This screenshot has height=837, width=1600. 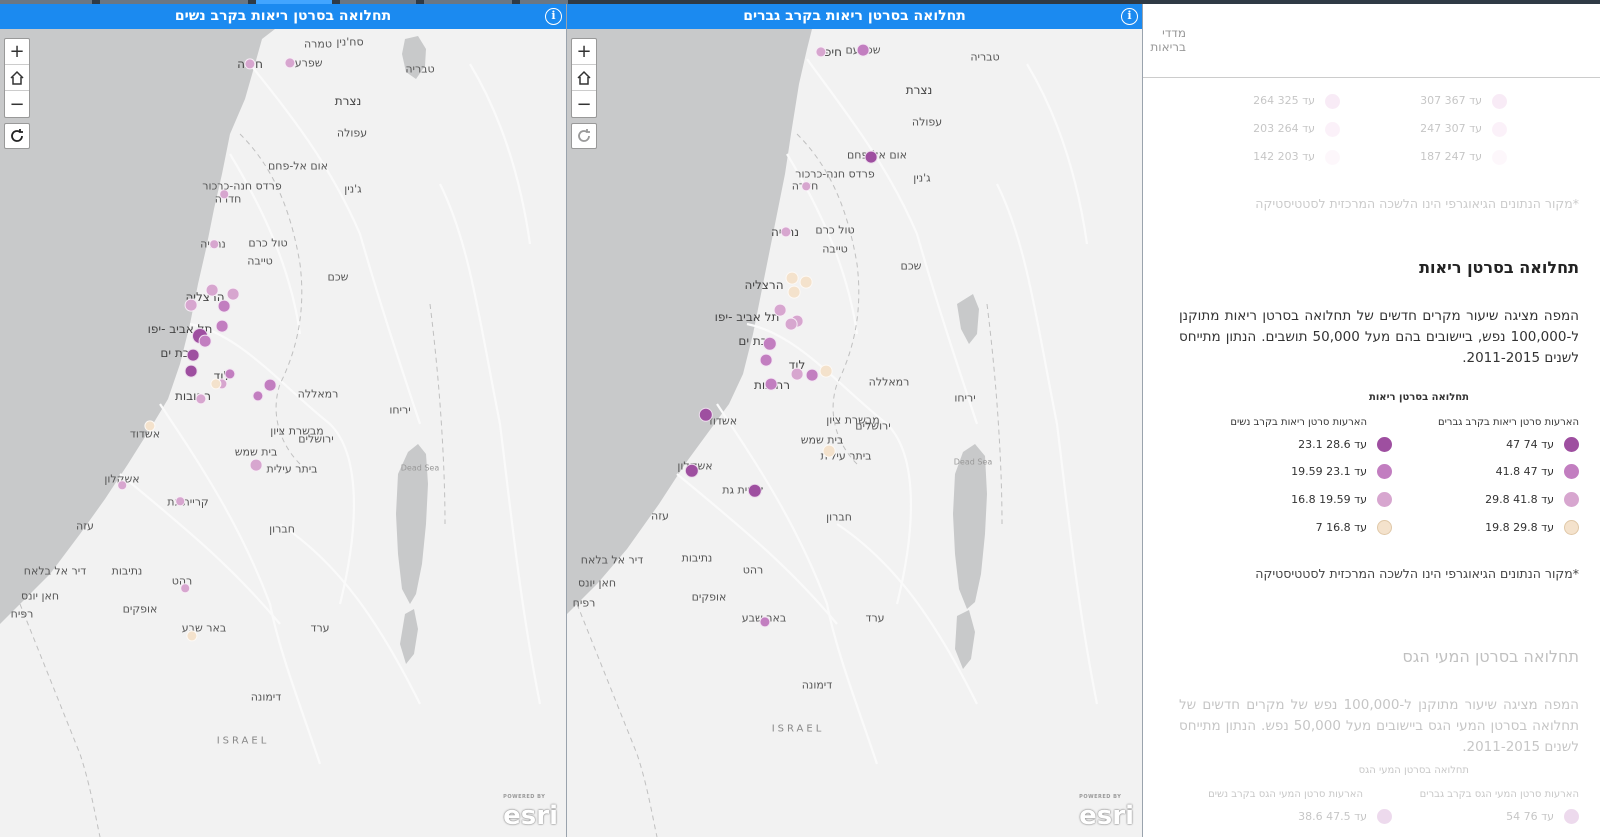 What do you see at coordinates (1490, 656) in the screenshot?
I see `colorectal-section-title: תחלואה בסרטן המעי הגס` at bounding box center [1490, 656].